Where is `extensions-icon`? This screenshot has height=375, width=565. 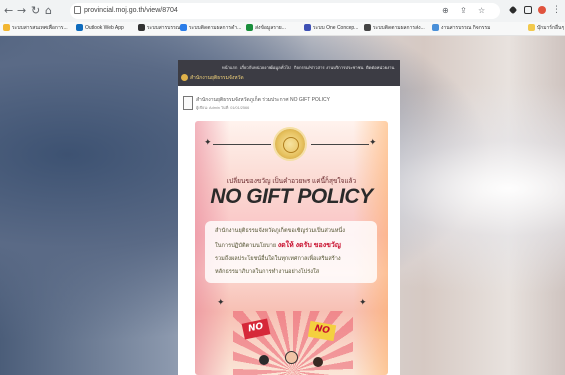 extensions-icon is located at coordinates (513, 10).